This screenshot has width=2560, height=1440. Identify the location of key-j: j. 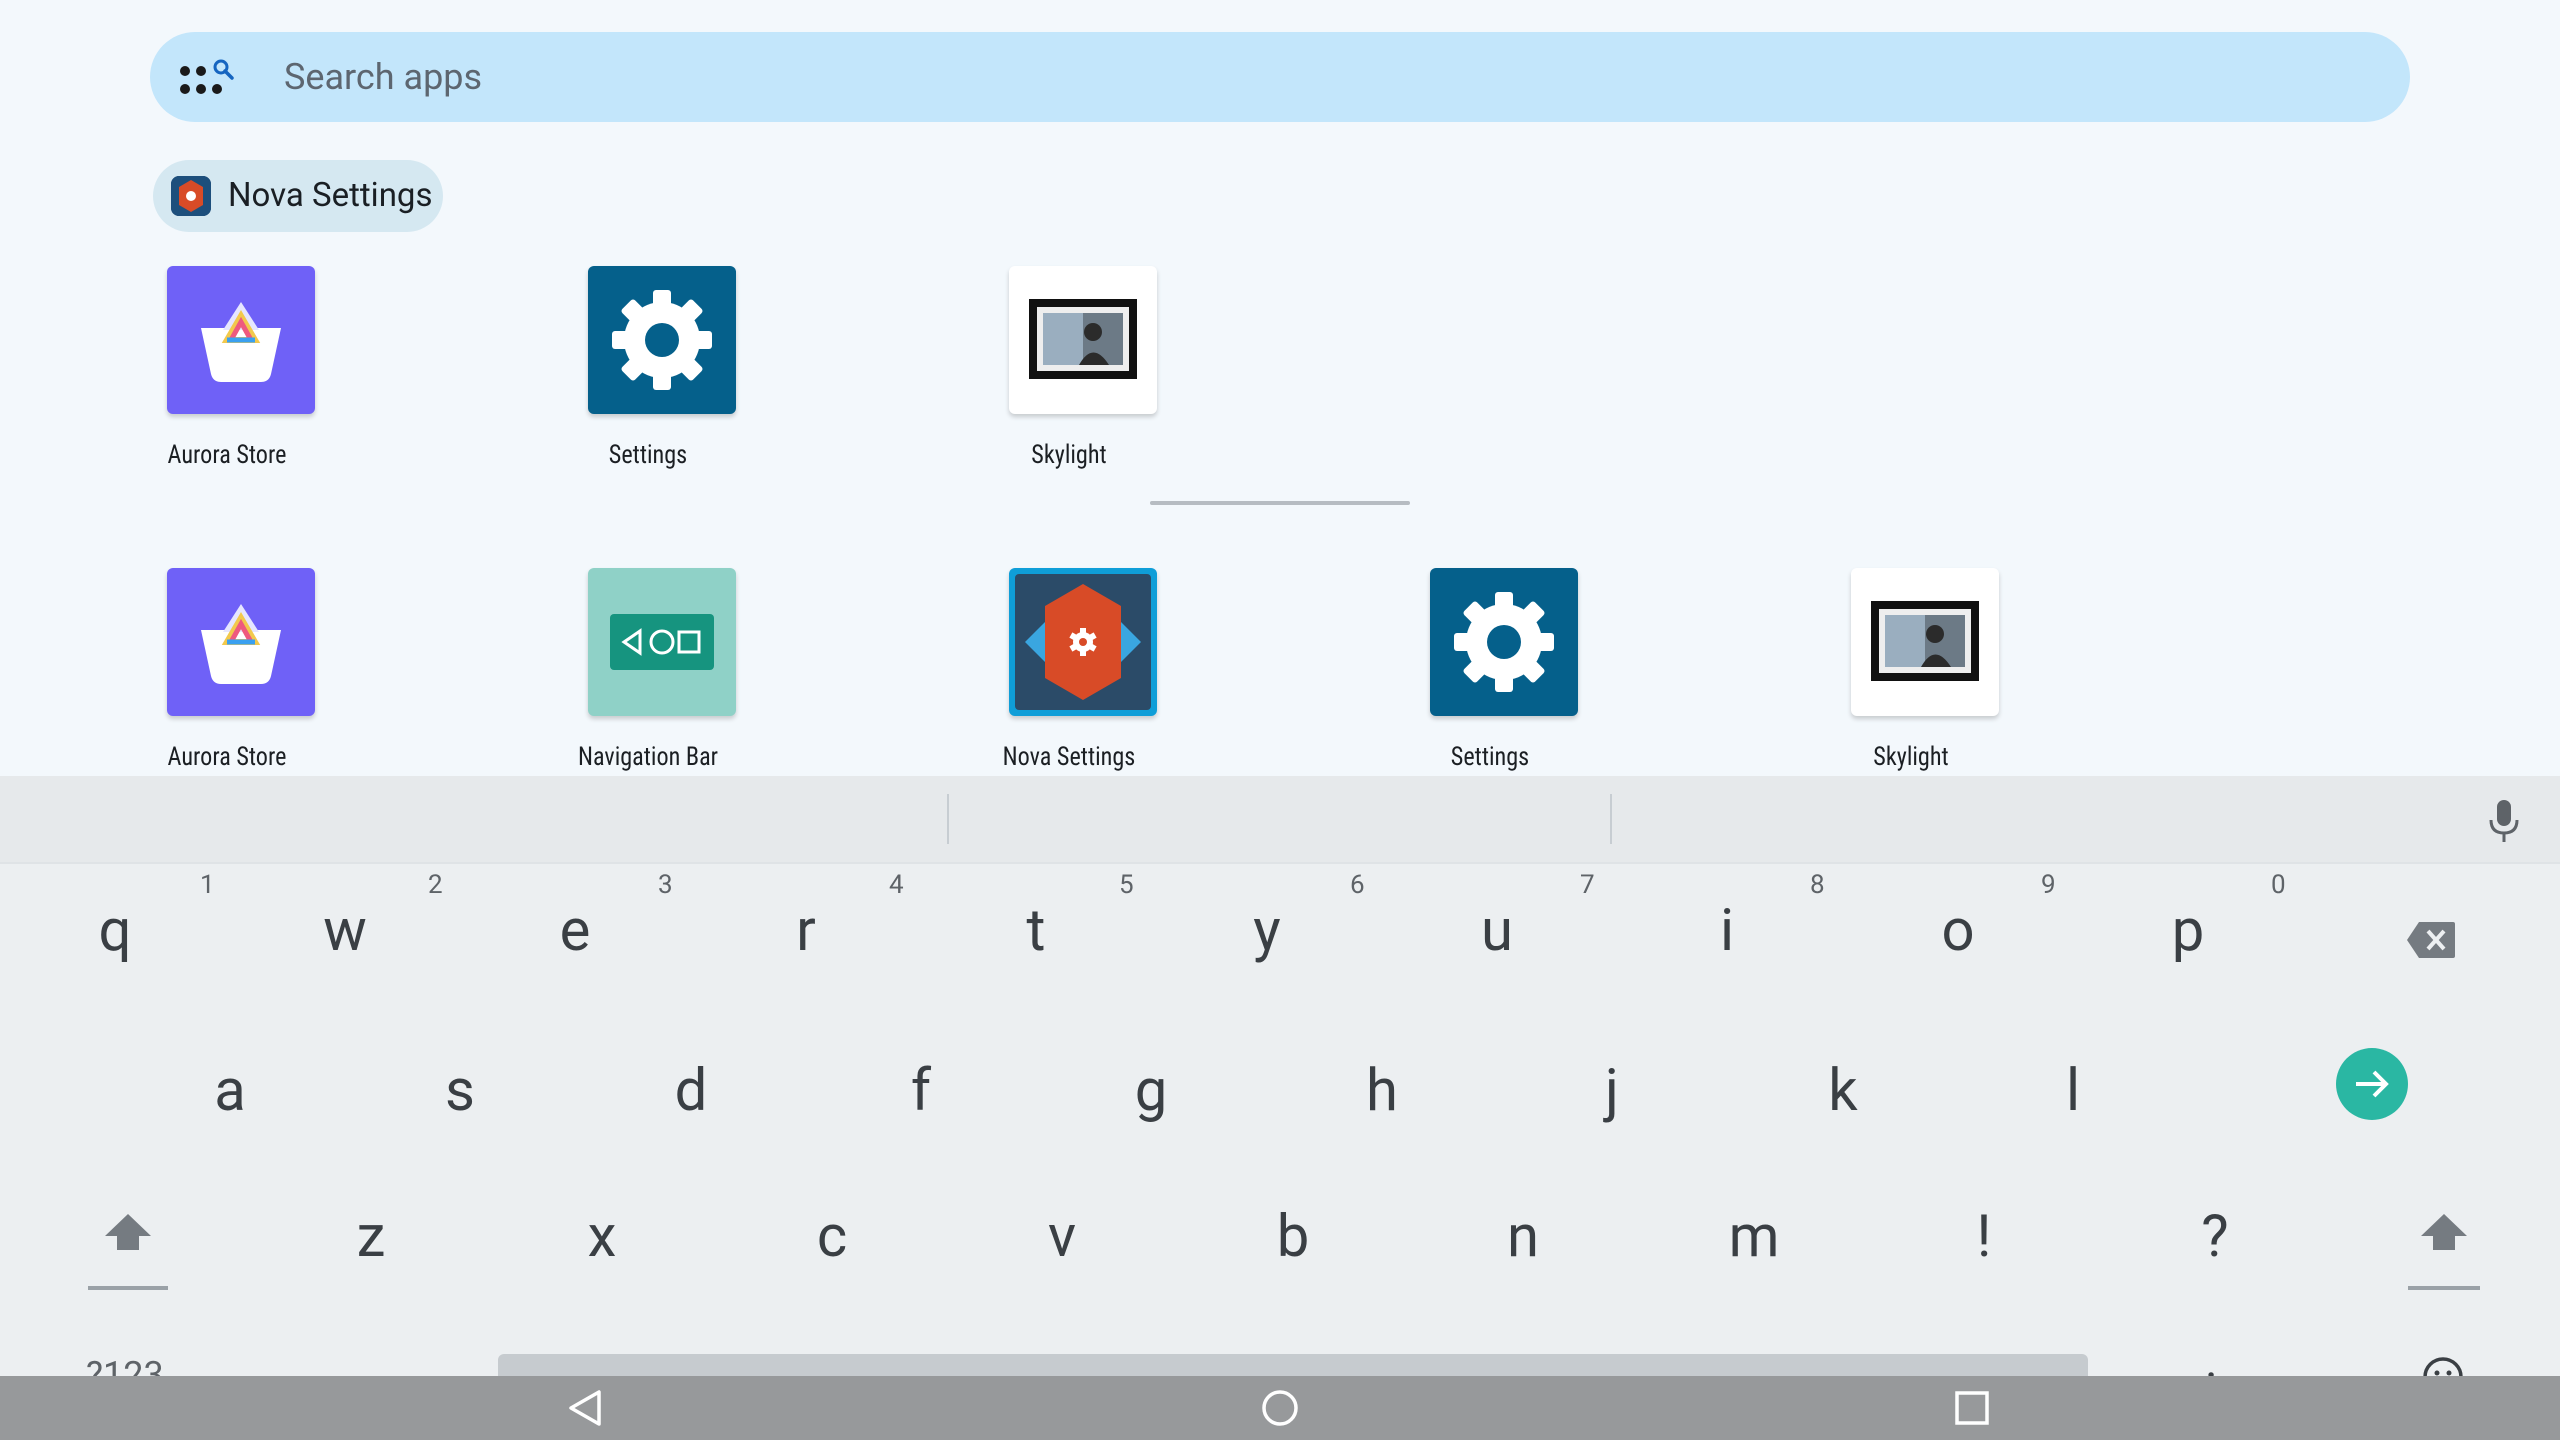
(1612, 1084).